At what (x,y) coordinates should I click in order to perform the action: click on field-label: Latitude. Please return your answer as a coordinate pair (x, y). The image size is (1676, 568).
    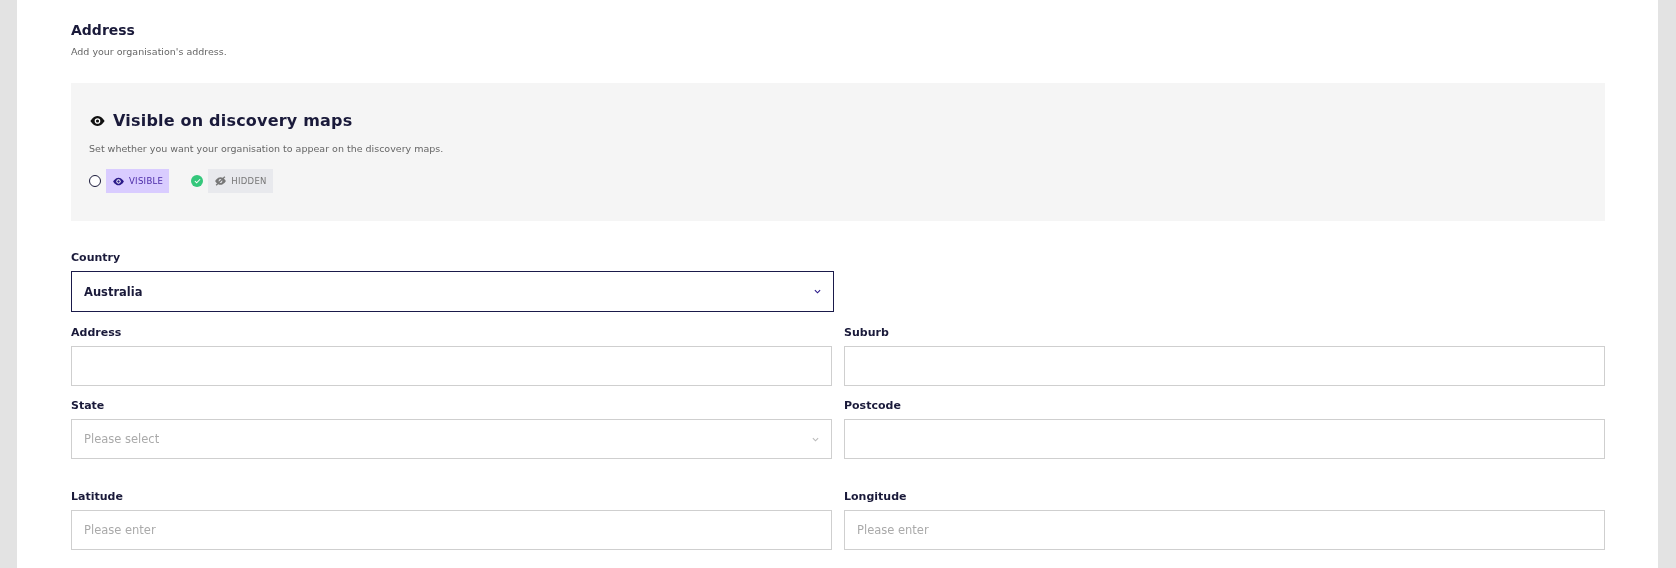
    Looking at the image, I should click on (97, 496).